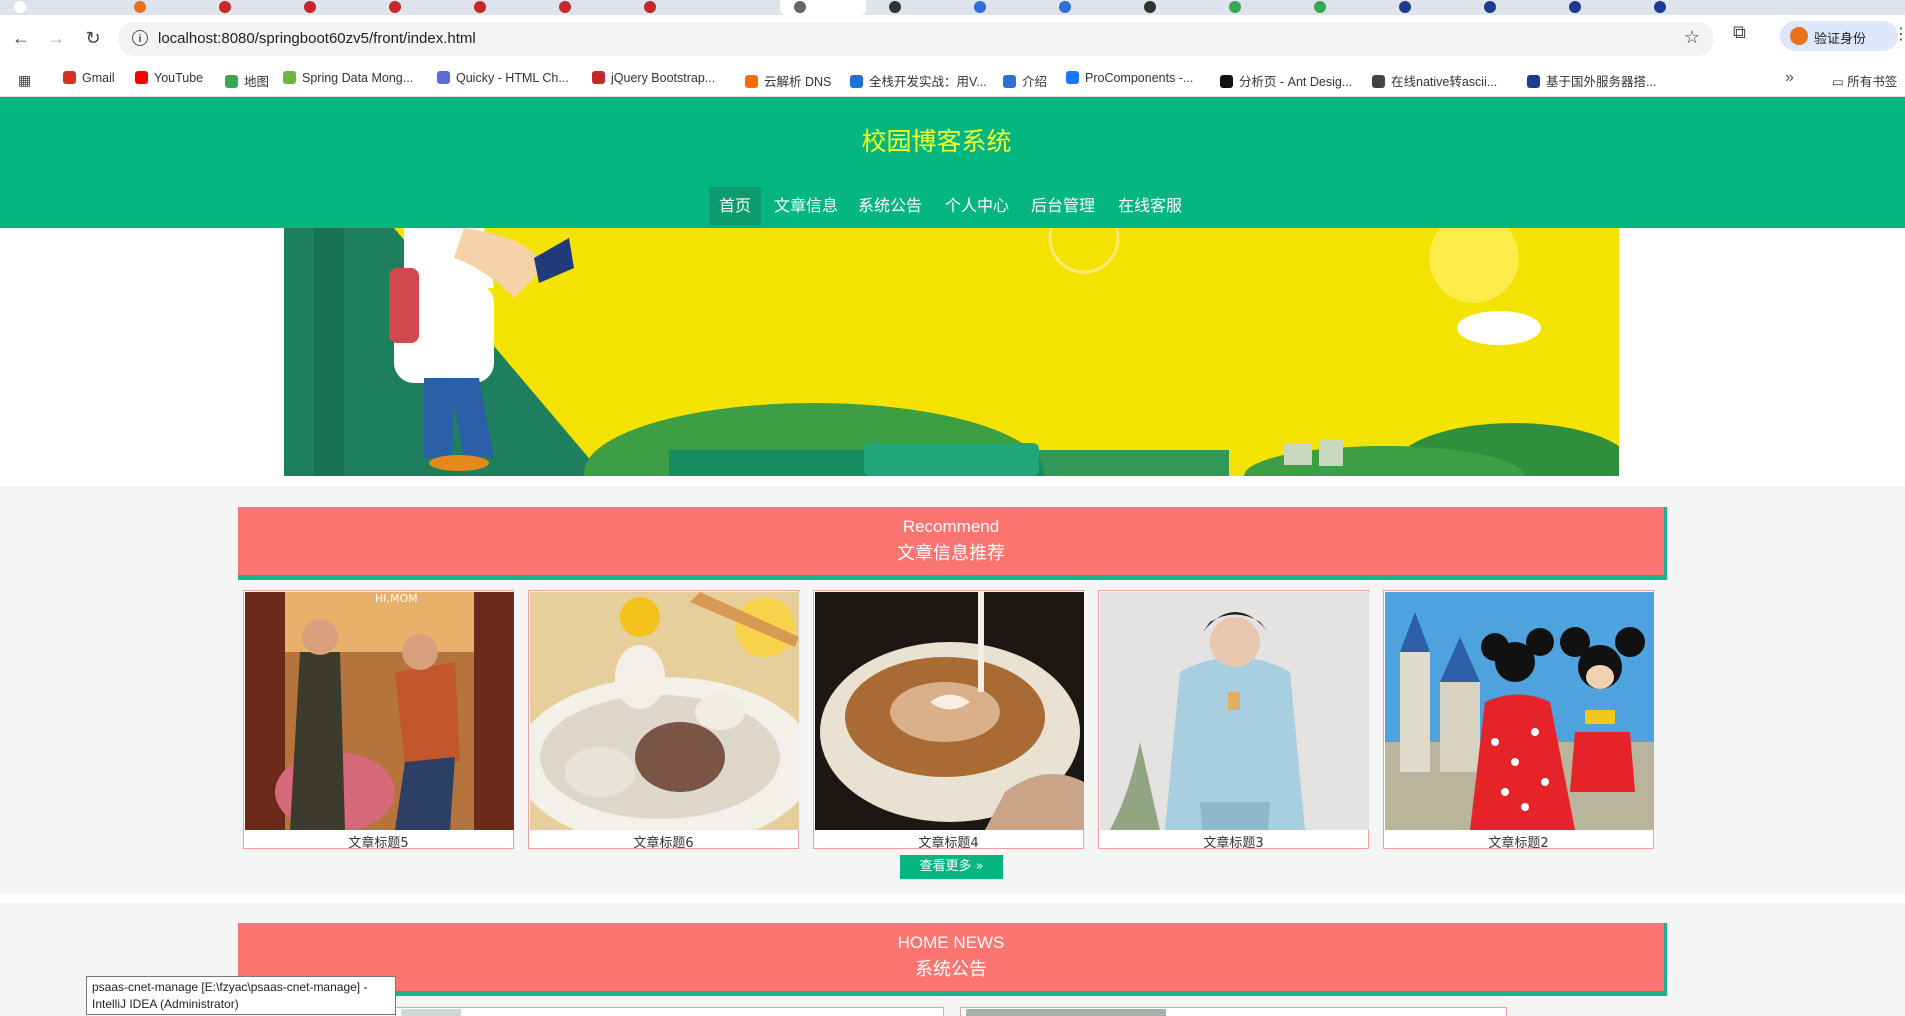 The image size is (1905, 1016). I want to click on profile-button-label: 验证身份, so click(1840, 38).